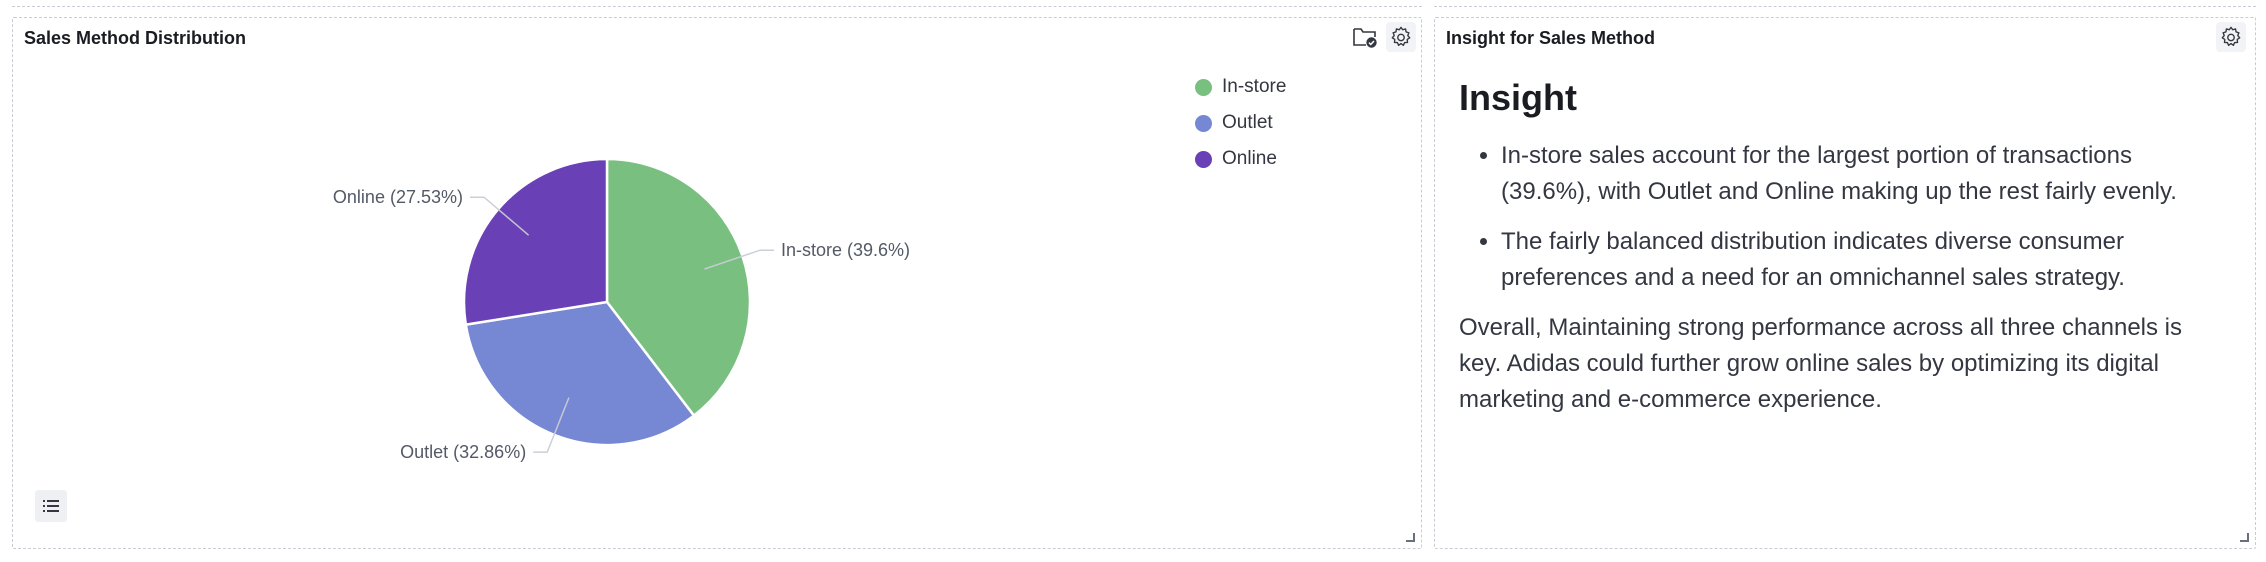  Describe the element at coordinates (1845, 3) in the screenshot. I see `upper-panel-edge-right` at that location.